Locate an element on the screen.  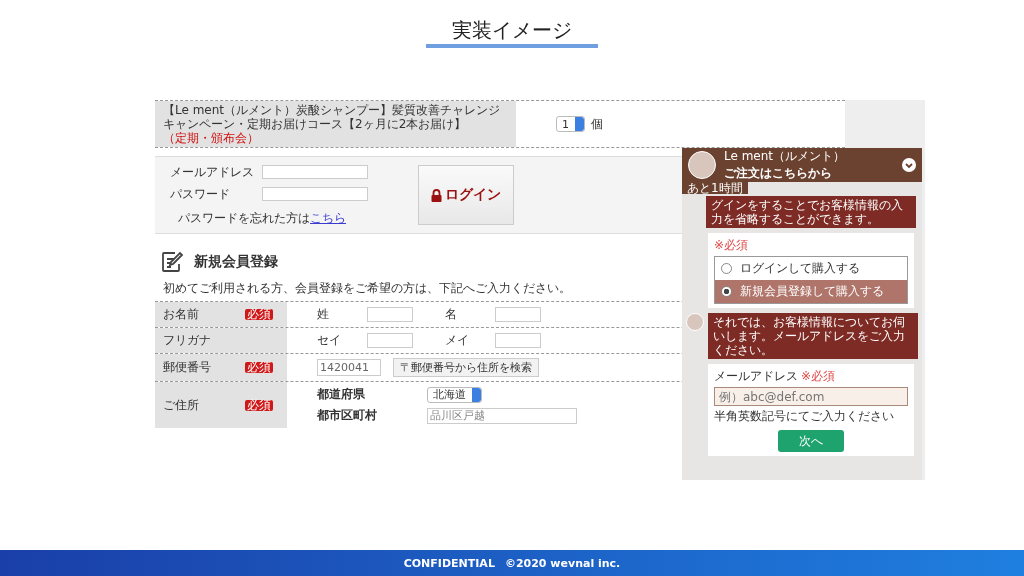
login-button: ログイン is located at coordinates (466, 195).